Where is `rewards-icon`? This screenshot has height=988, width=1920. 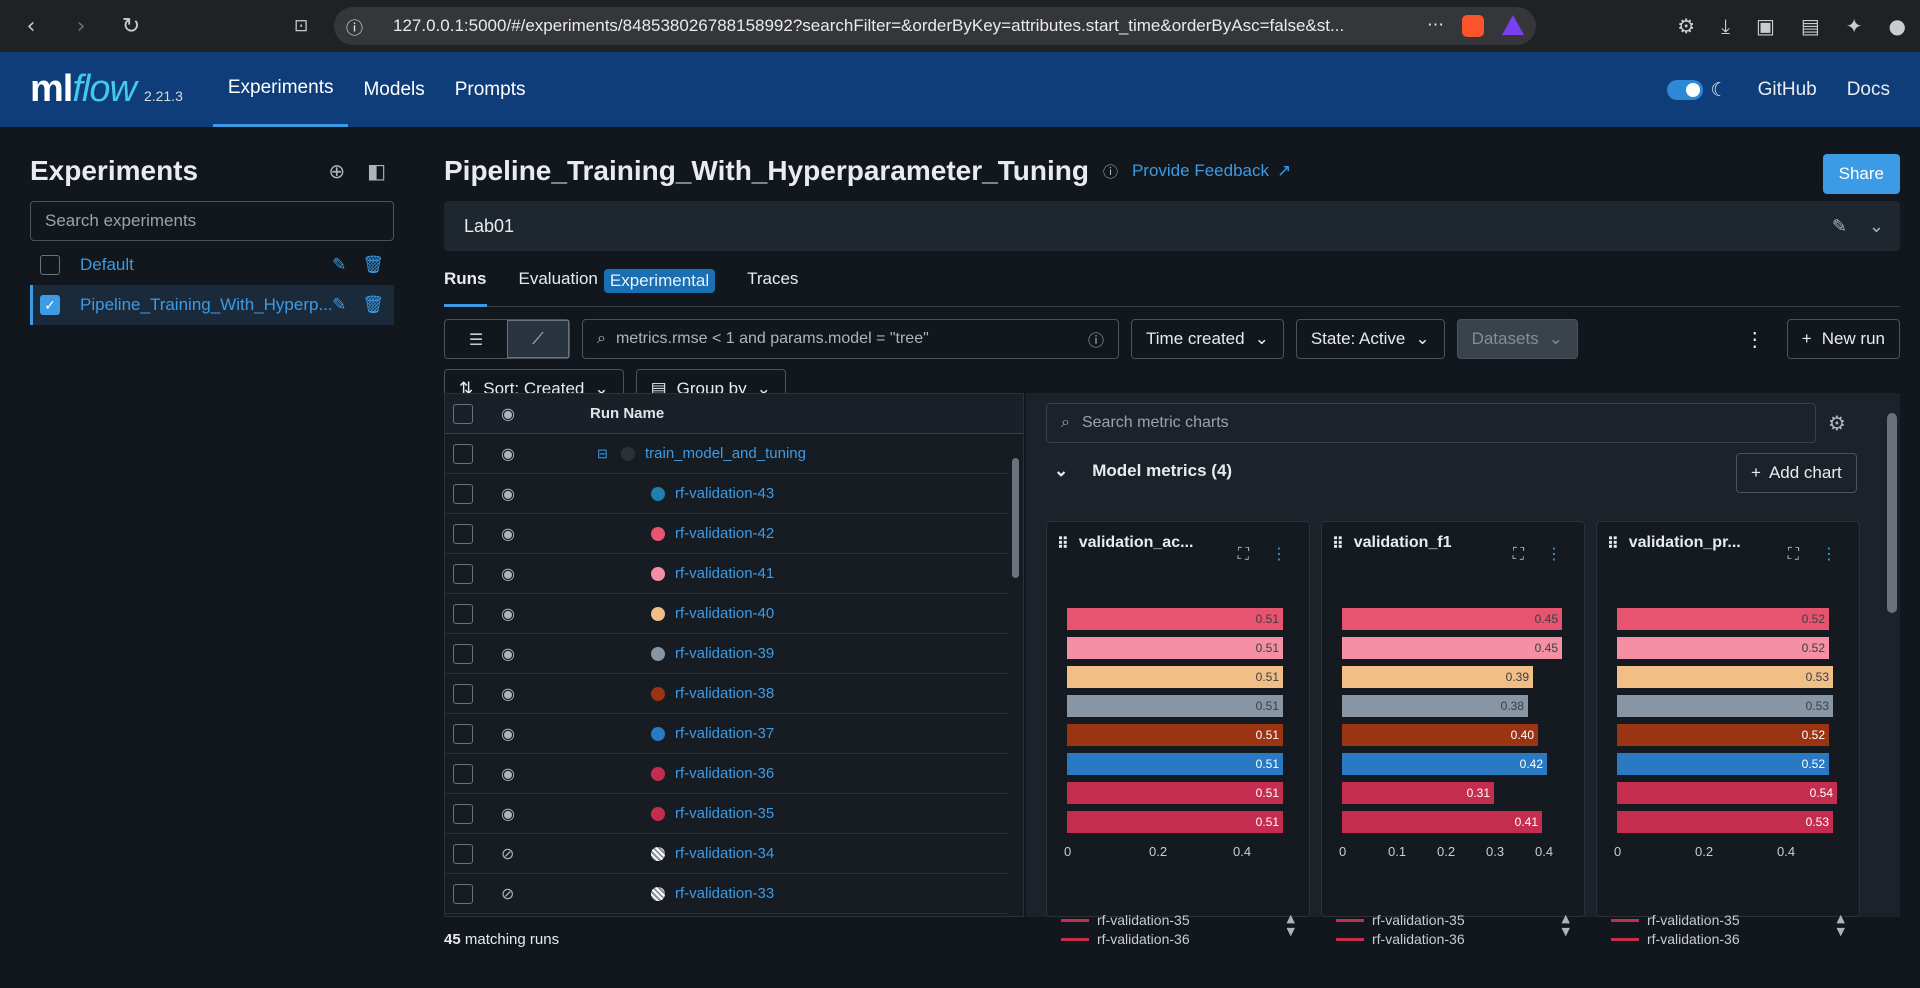 rewards-icon is located at coordinates (1513, 25).